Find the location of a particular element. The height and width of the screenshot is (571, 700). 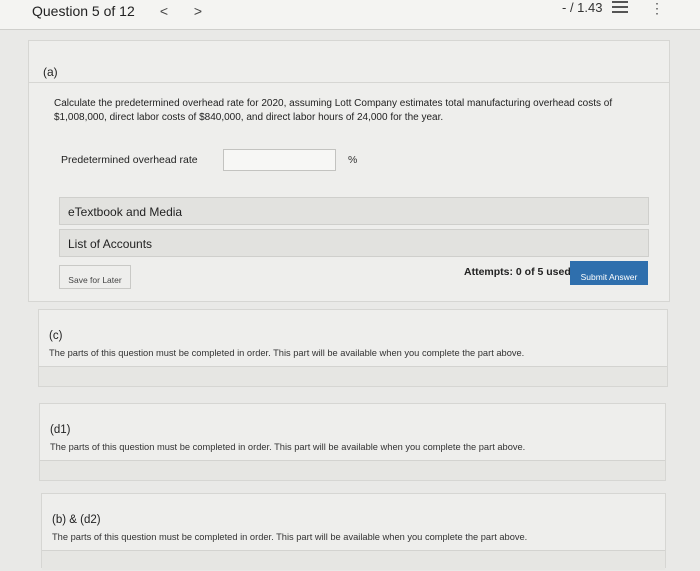

overhead-rate-label: Predetermined overhead rate is located at coordinates (129, 160).